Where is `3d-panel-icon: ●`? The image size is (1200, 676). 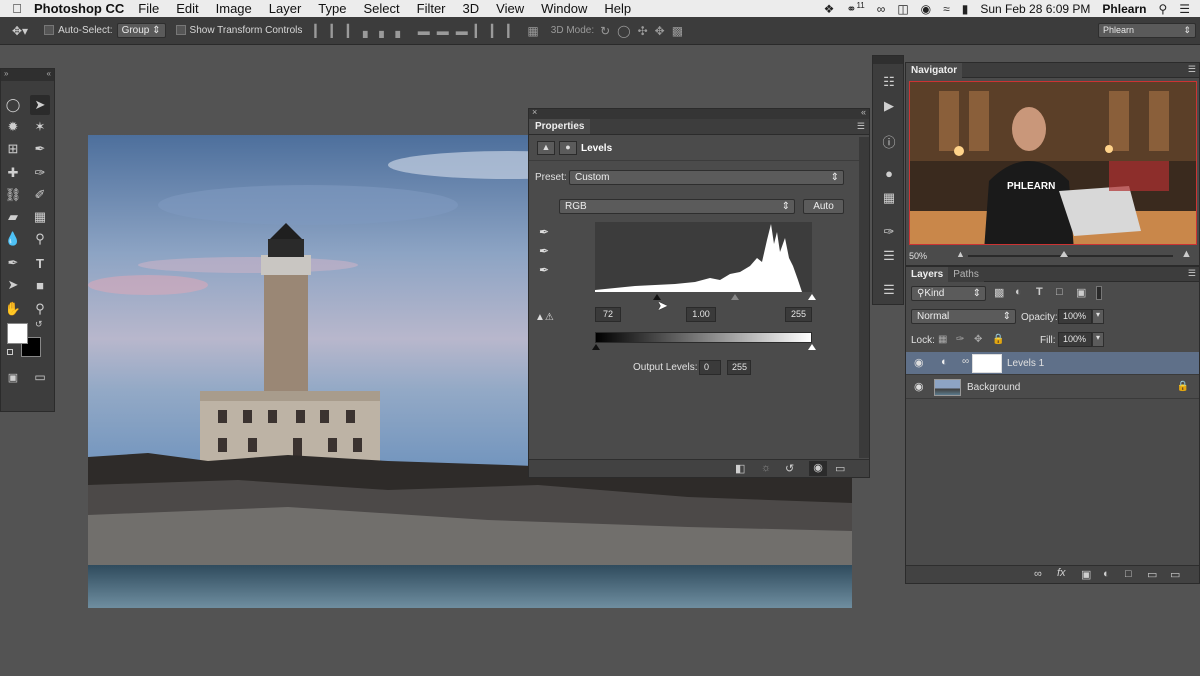 3d-panel-icon: ● is located at coordinates (889, 175).